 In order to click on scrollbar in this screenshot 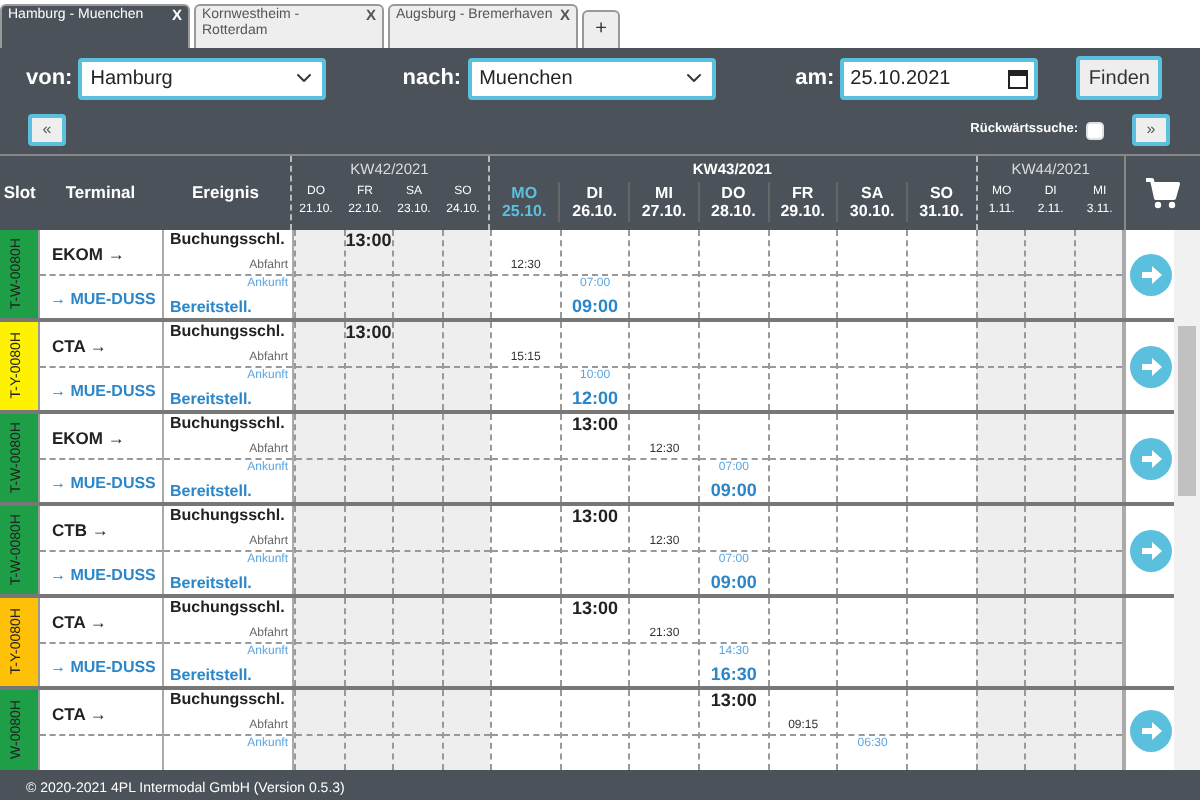, I will do `click(1187, 500)`.